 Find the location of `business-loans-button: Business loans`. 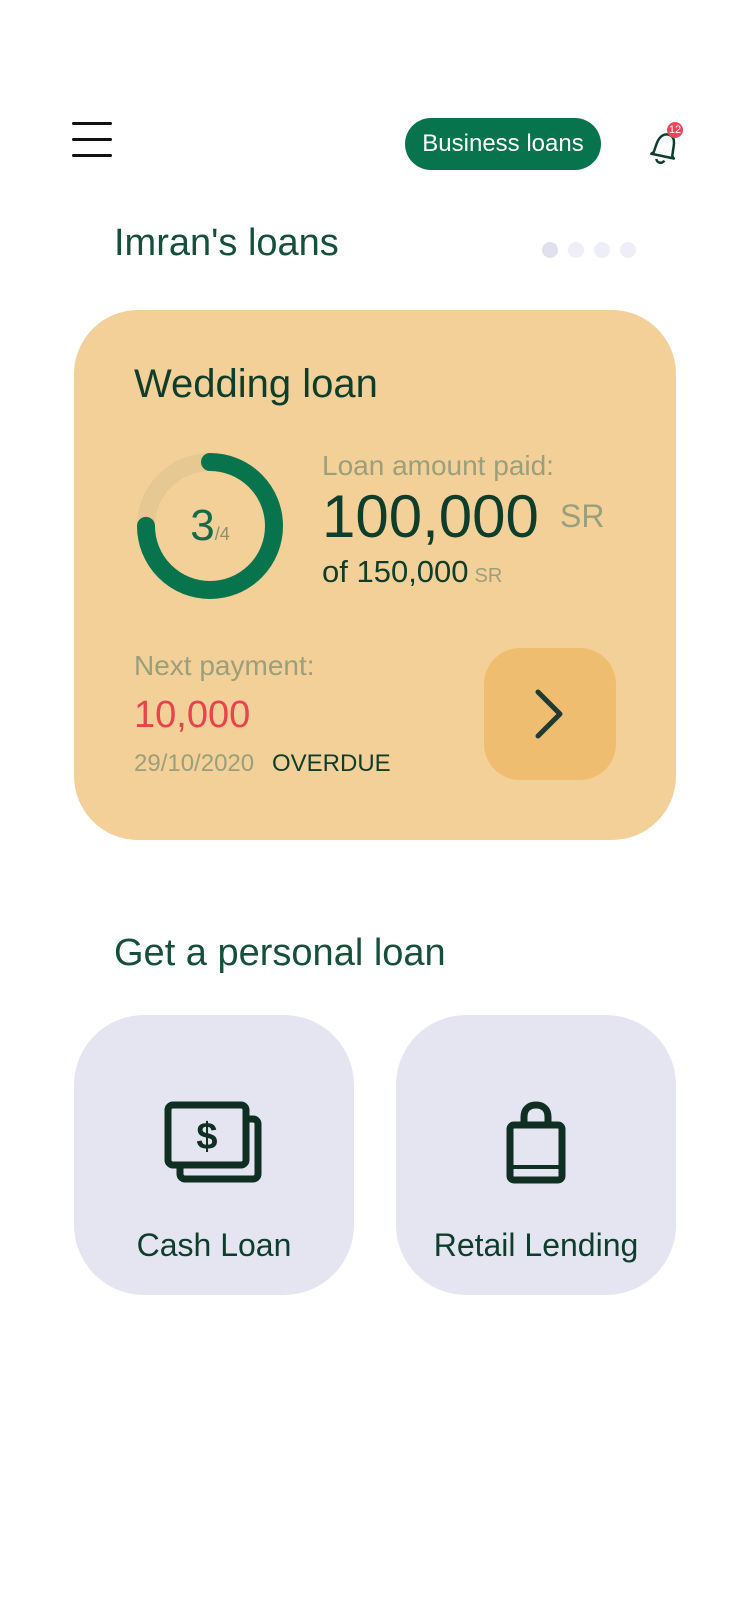

business-loans-button: Business loans is located at coordinates (503, 144).